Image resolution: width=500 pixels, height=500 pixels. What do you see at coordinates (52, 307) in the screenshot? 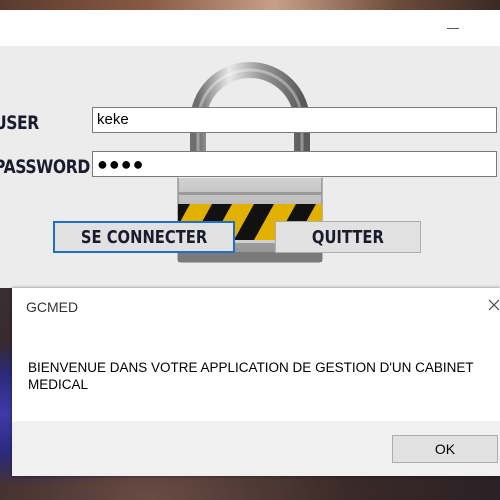
I see `dialog-title: GCMED` at bounding box center [52, 307].